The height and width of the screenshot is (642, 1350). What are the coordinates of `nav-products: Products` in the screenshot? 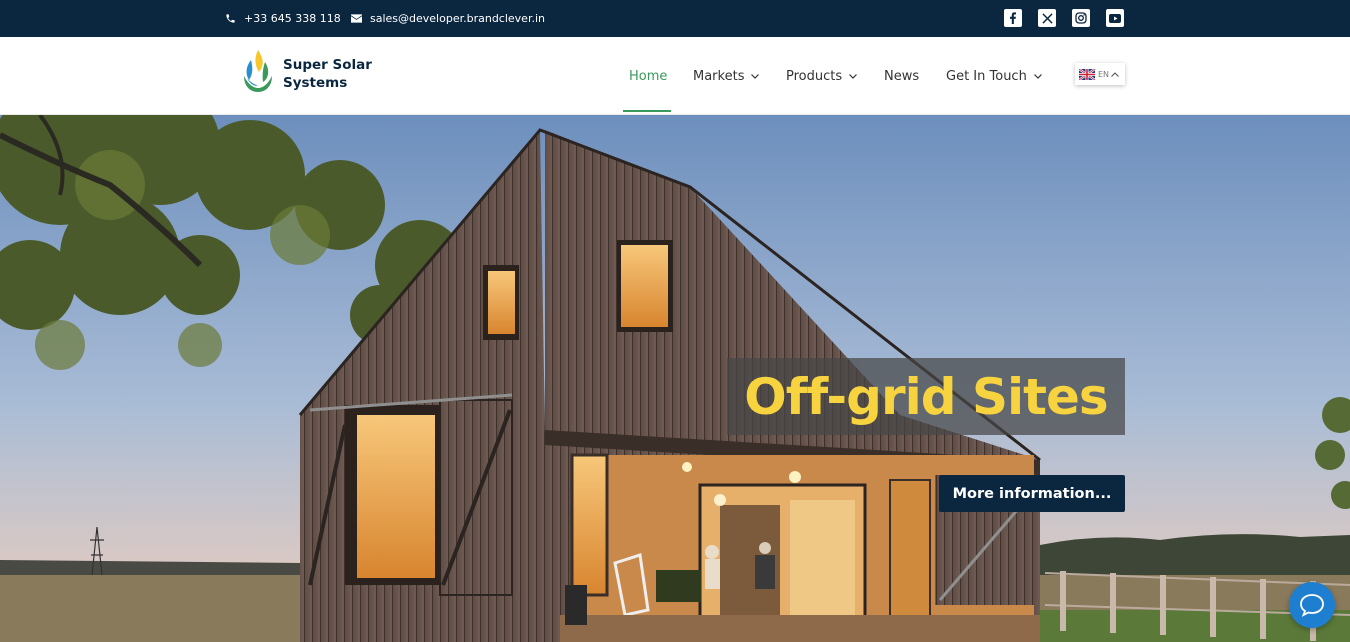 It's located at (822, 76).